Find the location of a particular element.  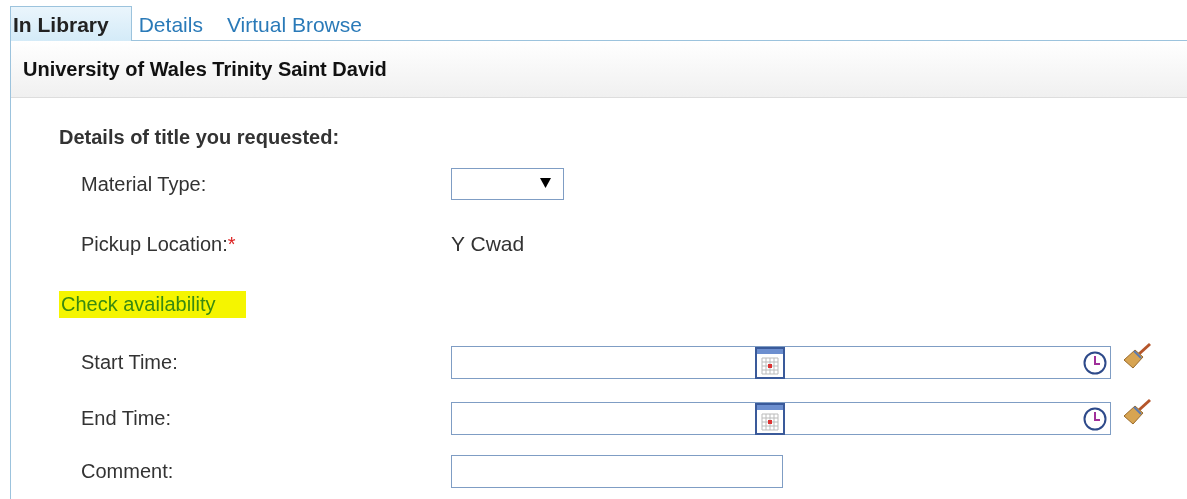

field-label: Material Type: is located at coordinates (144, 184).